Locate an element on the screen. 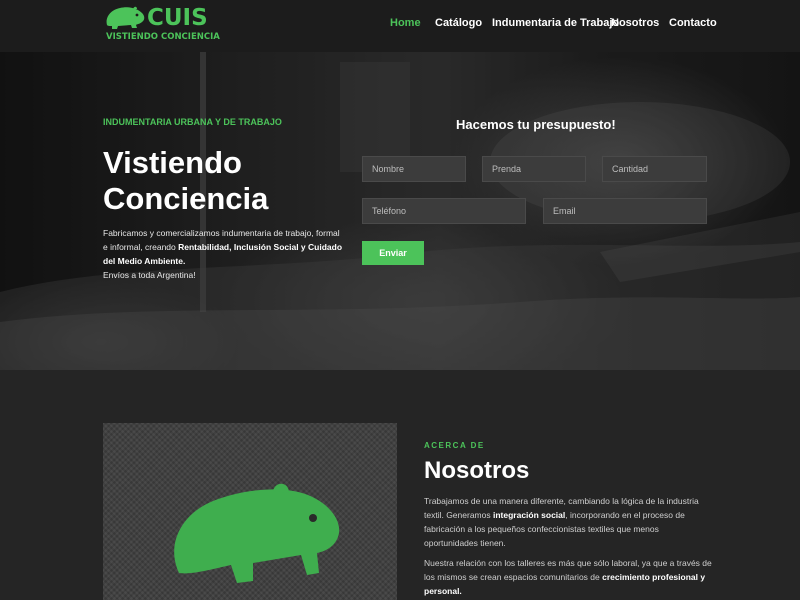  garment-field is located at coordinates (534, 169).